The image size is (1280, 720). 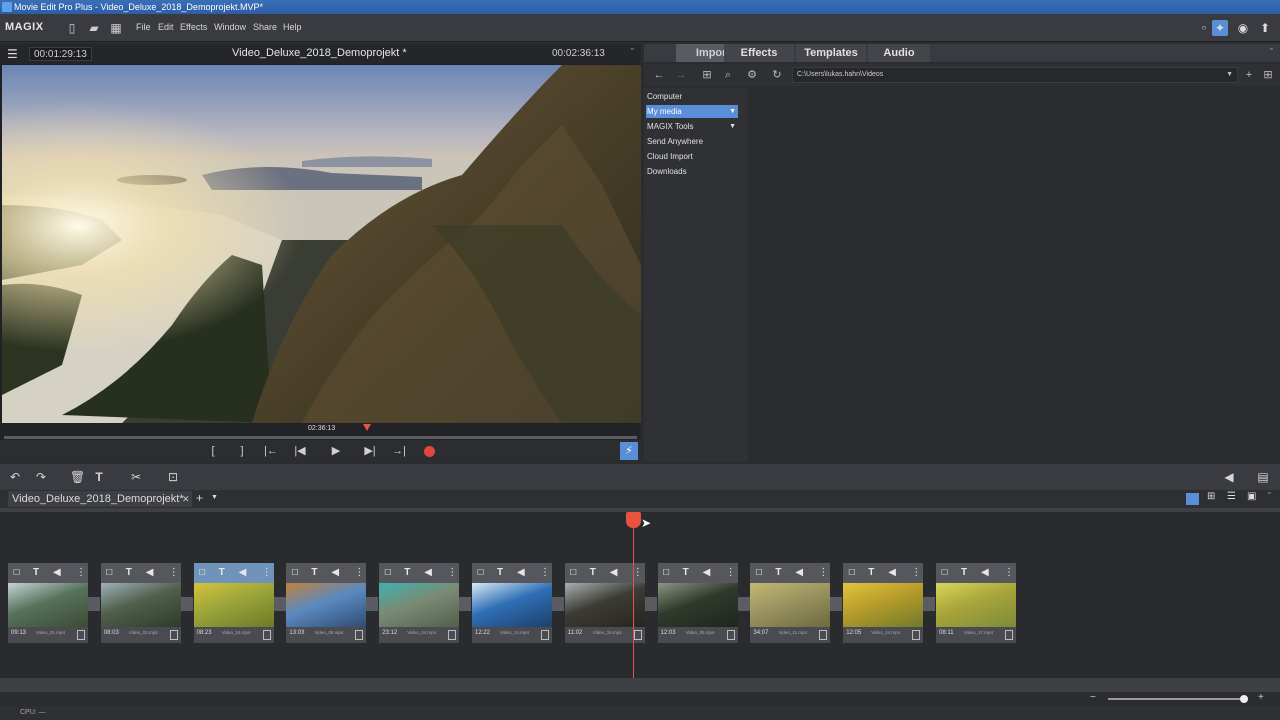 I want to click on upload-icon: ⬆, so click(x=1265, y=28).